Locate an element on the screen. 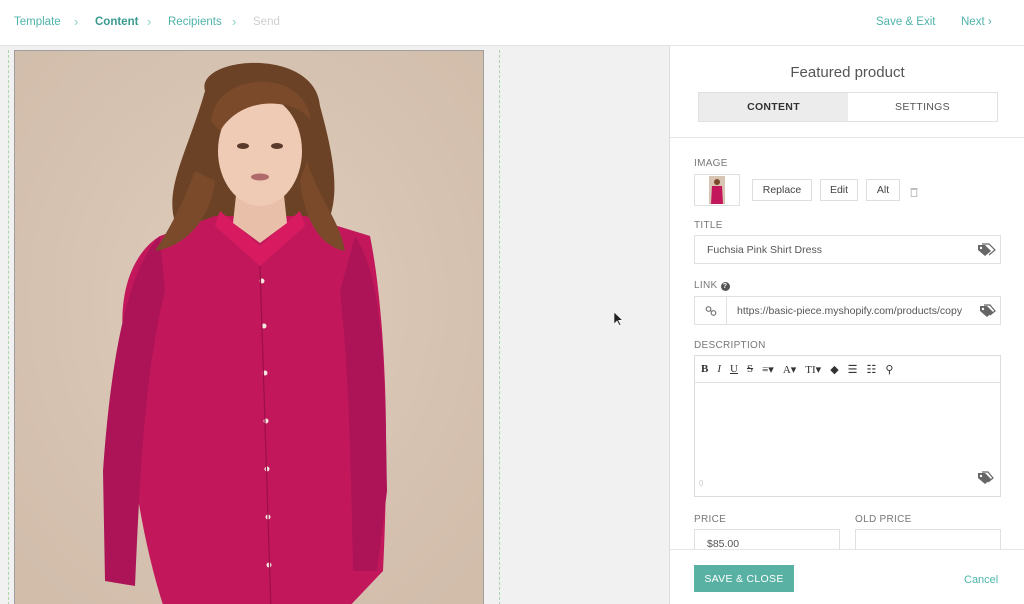 Image resolution: width=1024 pixels, height=604 pixels. edit-image-button: Edit is located at coordinates (839, 190).